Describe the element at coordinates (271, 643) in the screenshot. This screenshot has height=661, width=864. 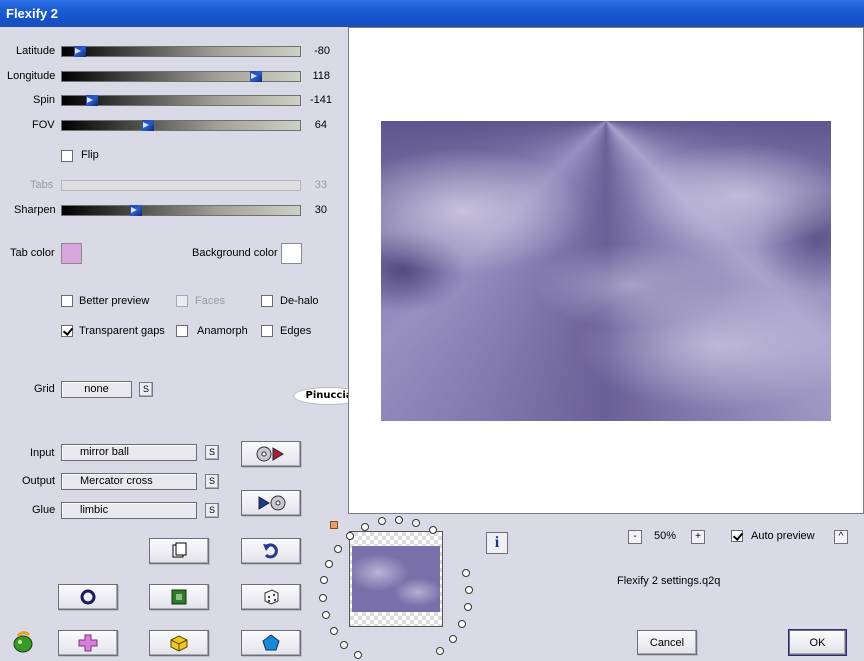
I see `pentagon-shape-button` at that location.